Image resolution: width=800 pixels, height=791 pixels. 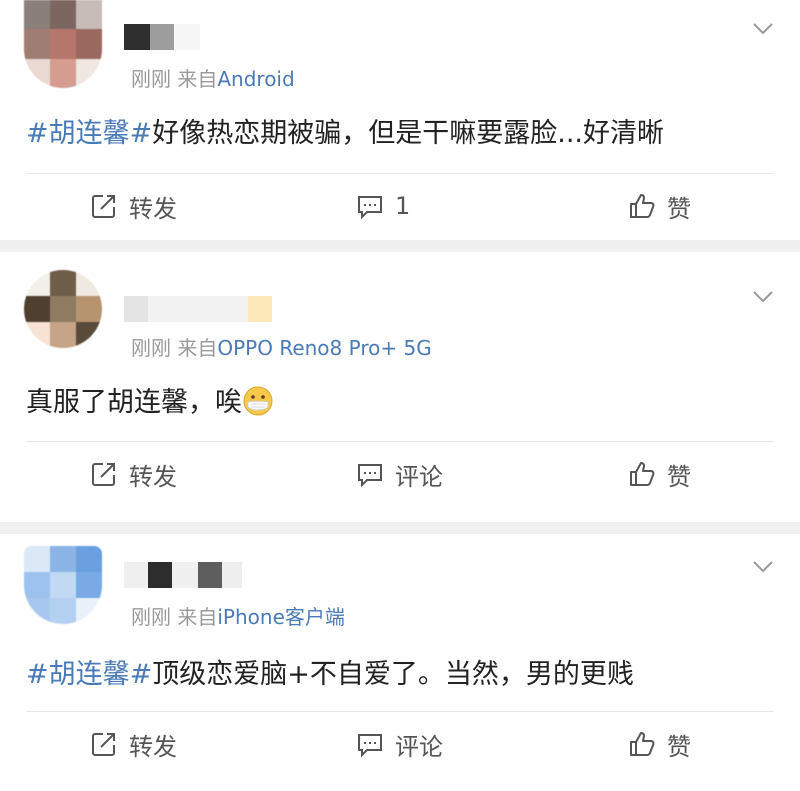 I want to click on action-bar: 转发 1 赞, so click(x=400, y=206).